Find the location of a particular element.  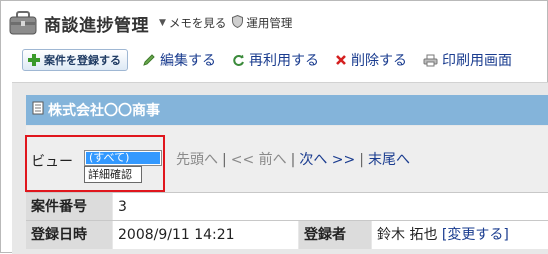

admin-link: 運用管理 is located at coordinates (262, 22).